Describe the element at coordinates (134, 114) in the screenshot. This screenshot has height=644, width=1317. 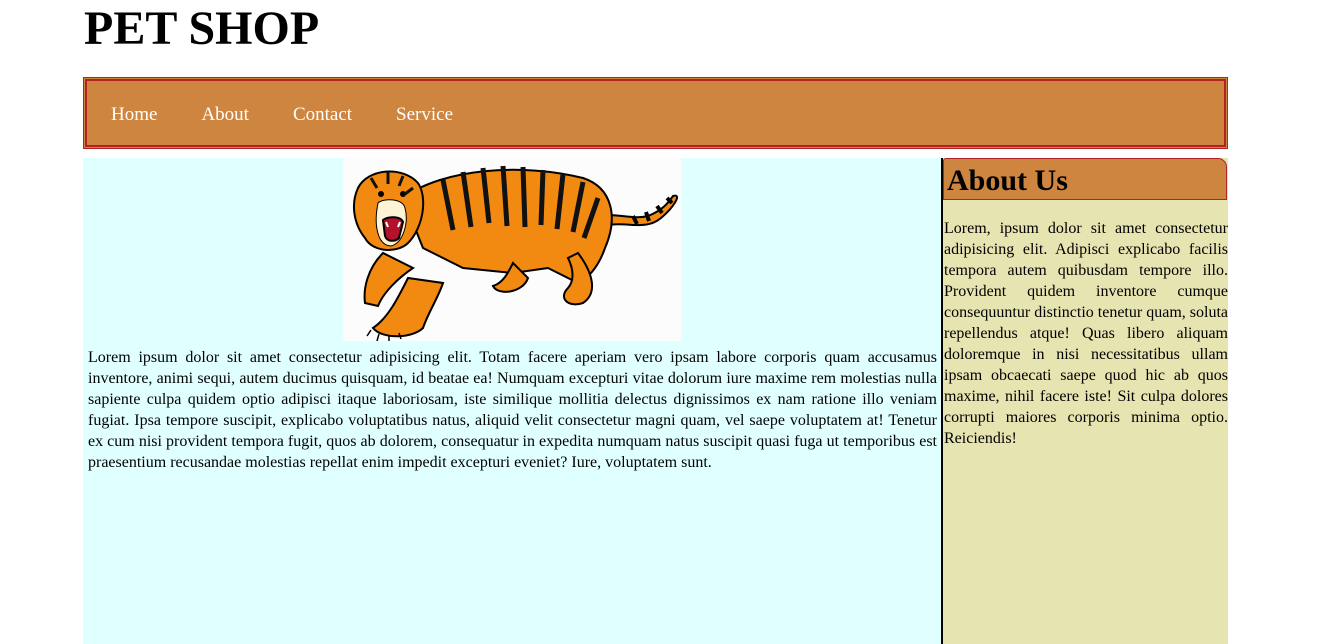
I see `nav-link-home: Home` at that location.